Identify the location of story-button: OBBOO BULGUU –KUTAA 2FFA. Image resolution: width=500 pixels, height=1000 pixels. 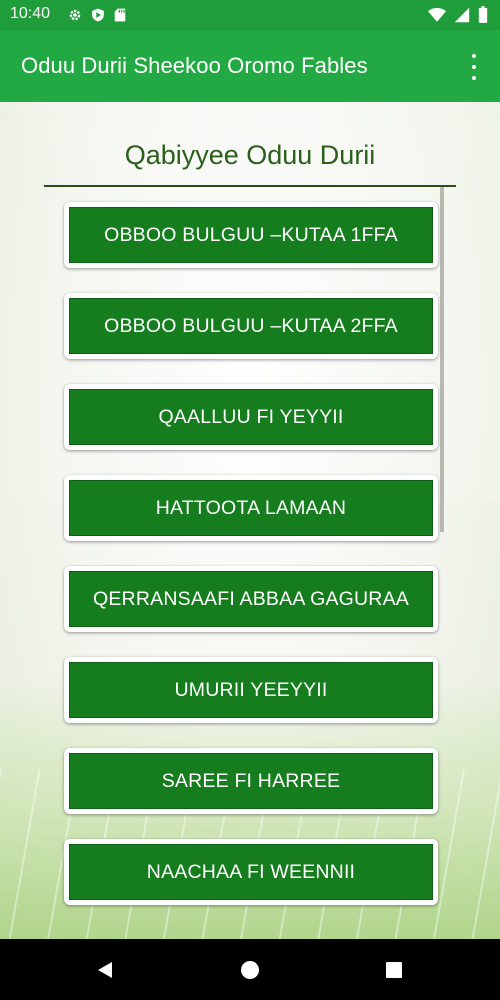
(251, 326).